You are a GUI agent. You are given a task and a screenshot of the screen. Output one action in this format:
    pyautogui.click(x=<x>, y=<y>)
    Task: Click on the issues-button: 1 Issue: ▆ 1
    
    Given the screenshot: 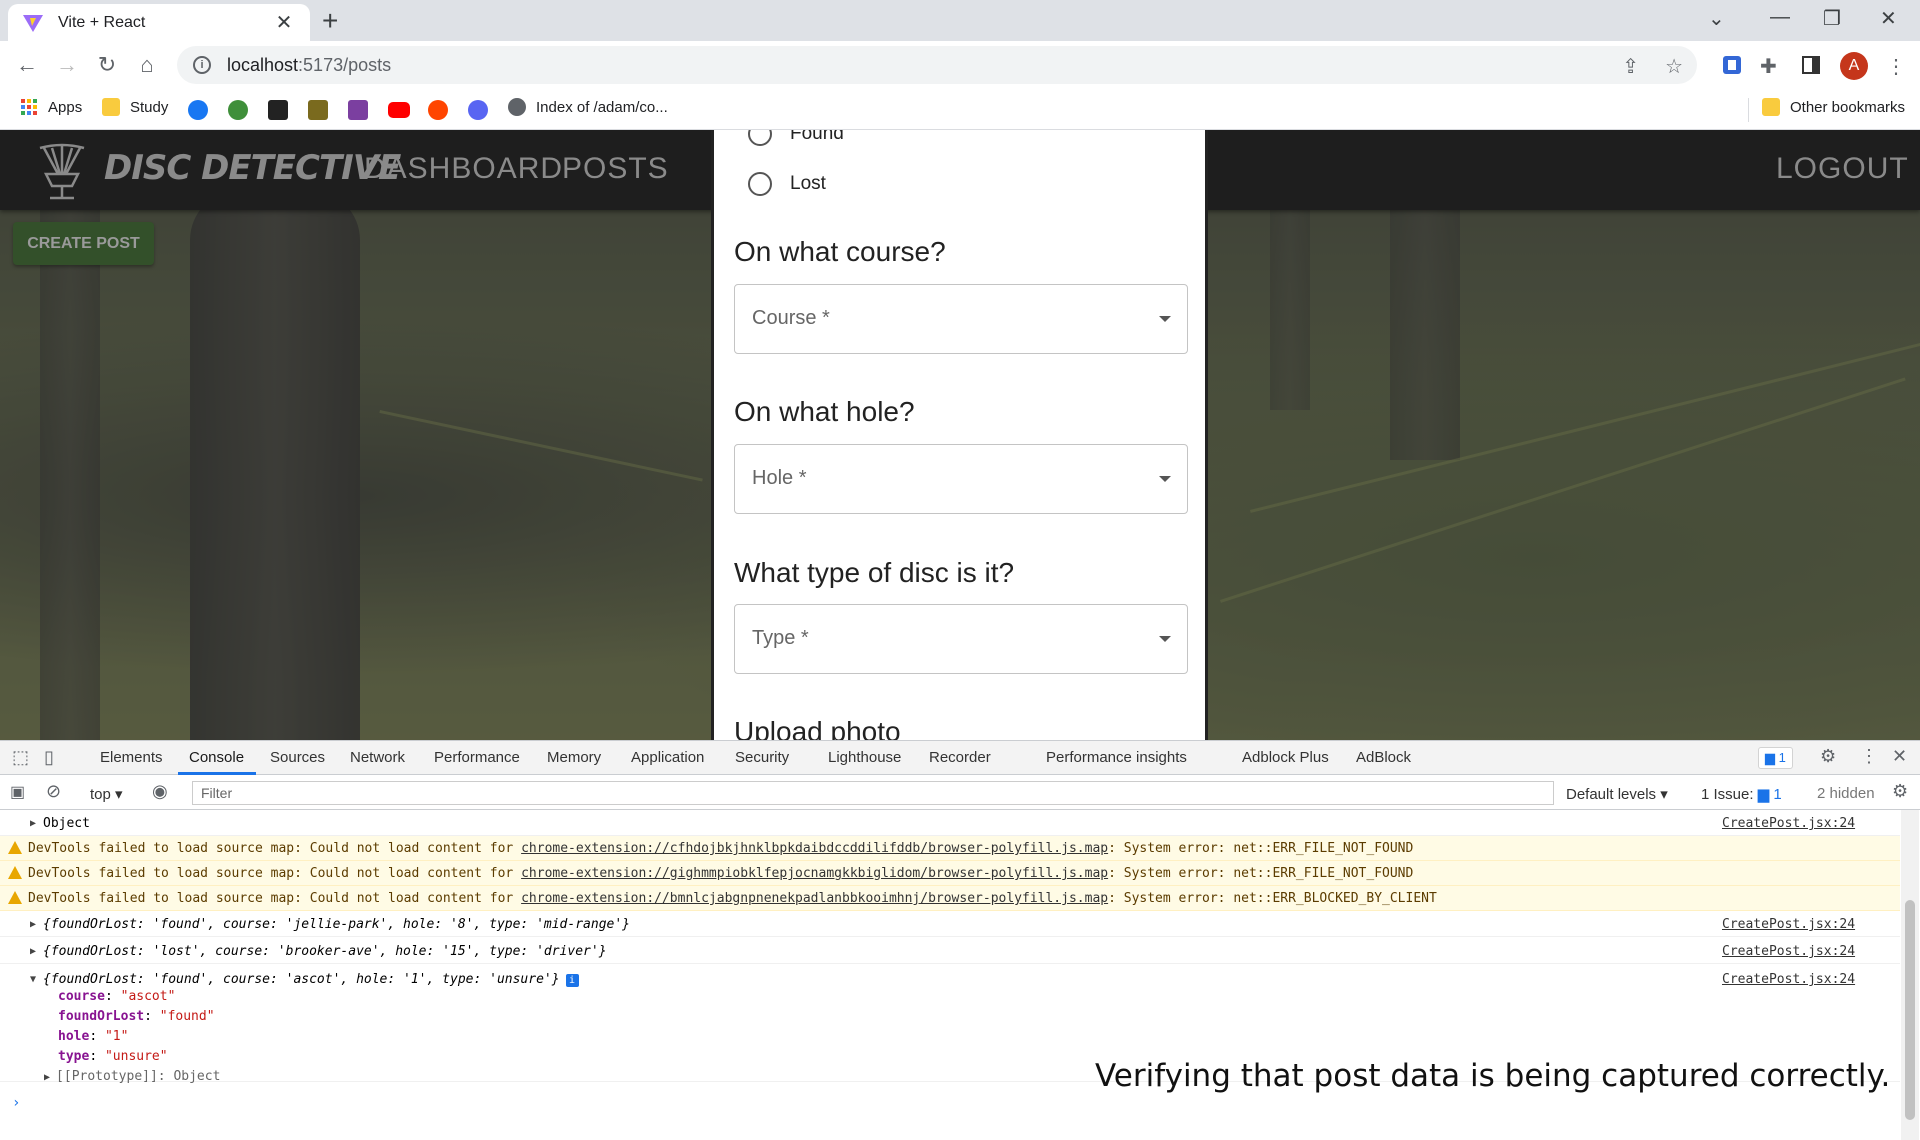 What is the action you would take?
    pyautogui.click(x=1741, y=794)
    